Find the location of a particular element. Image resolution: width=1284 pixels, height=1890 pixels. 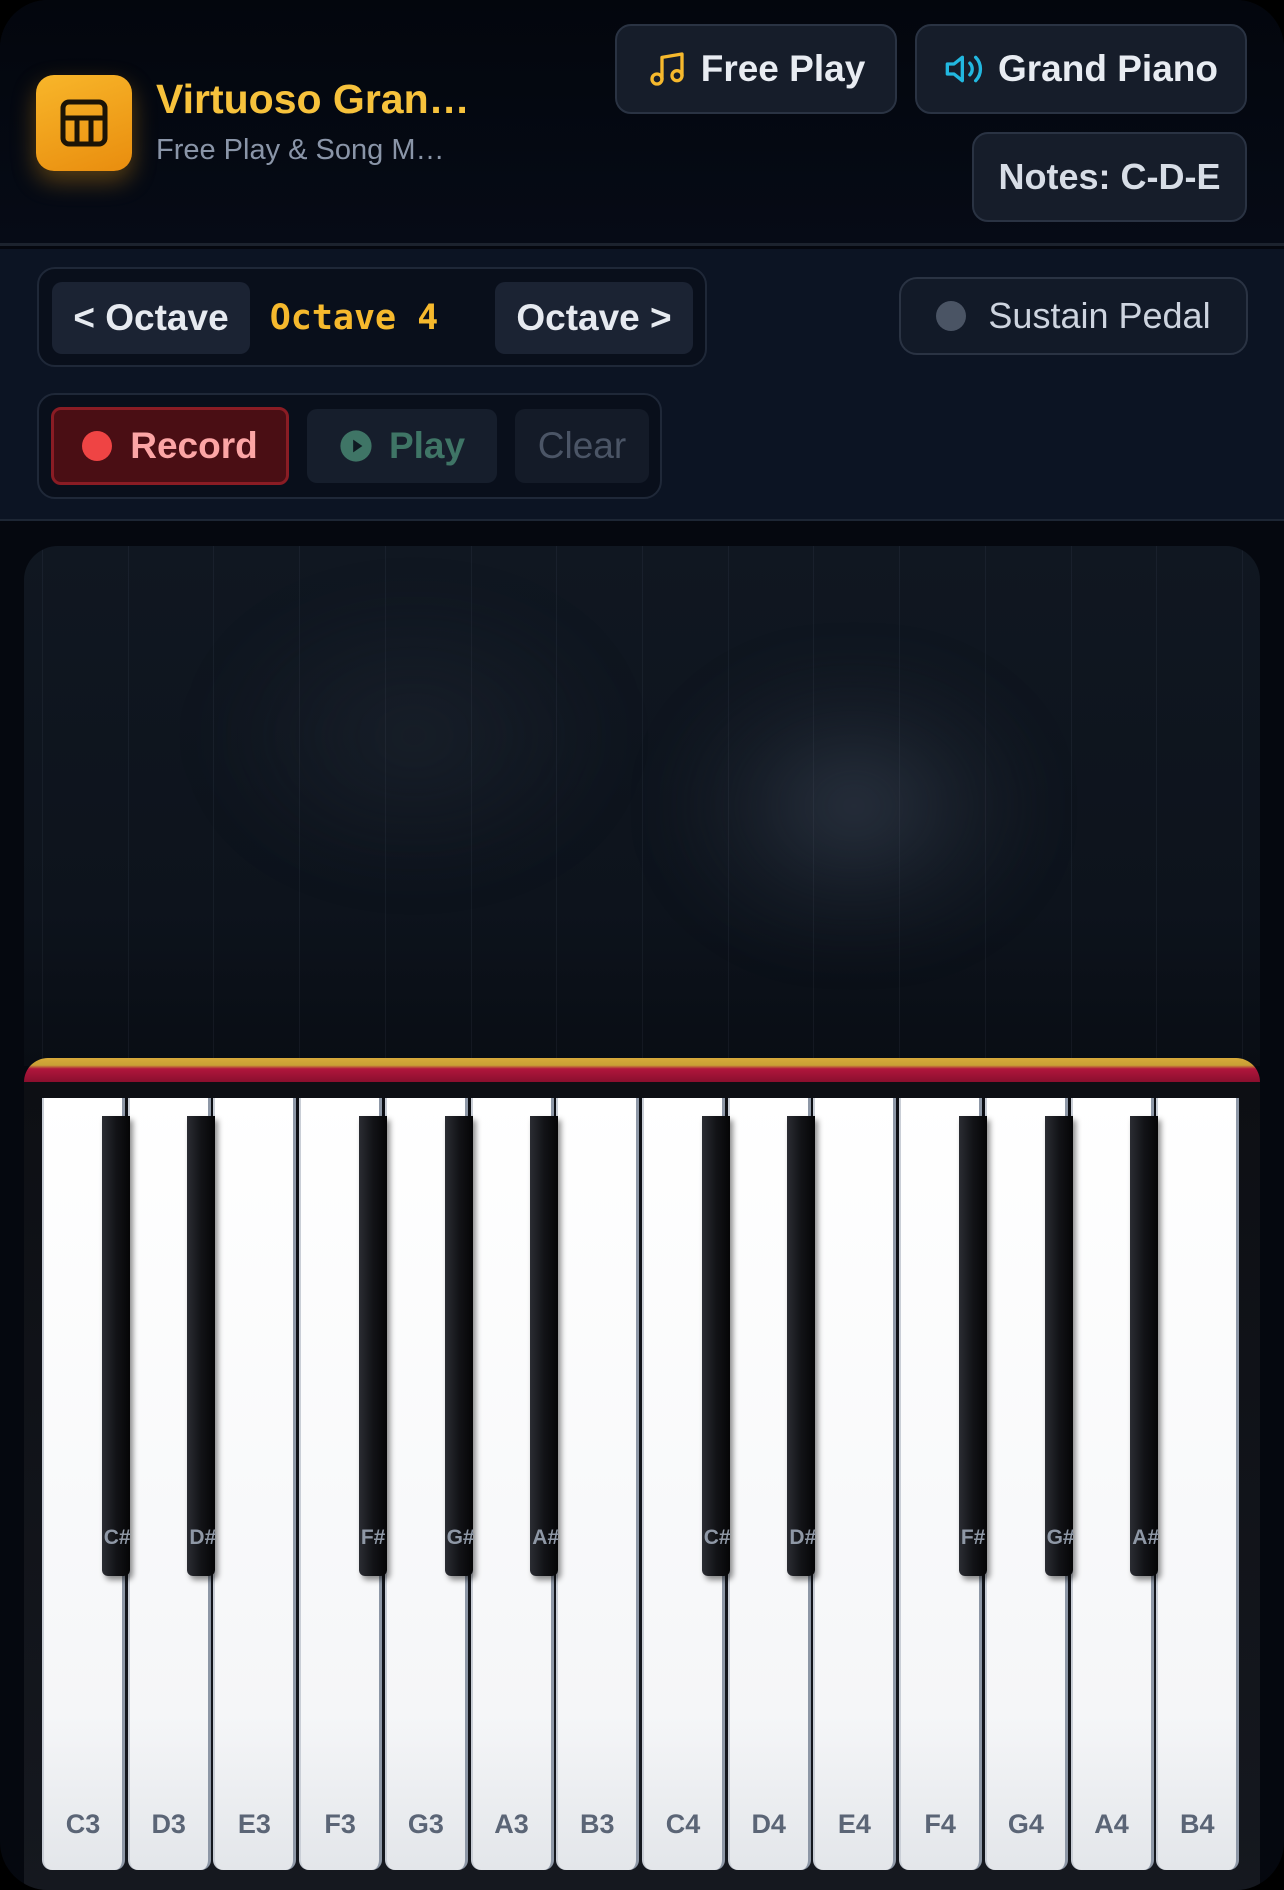

record-button: Record is located at coordinates (170, 446).